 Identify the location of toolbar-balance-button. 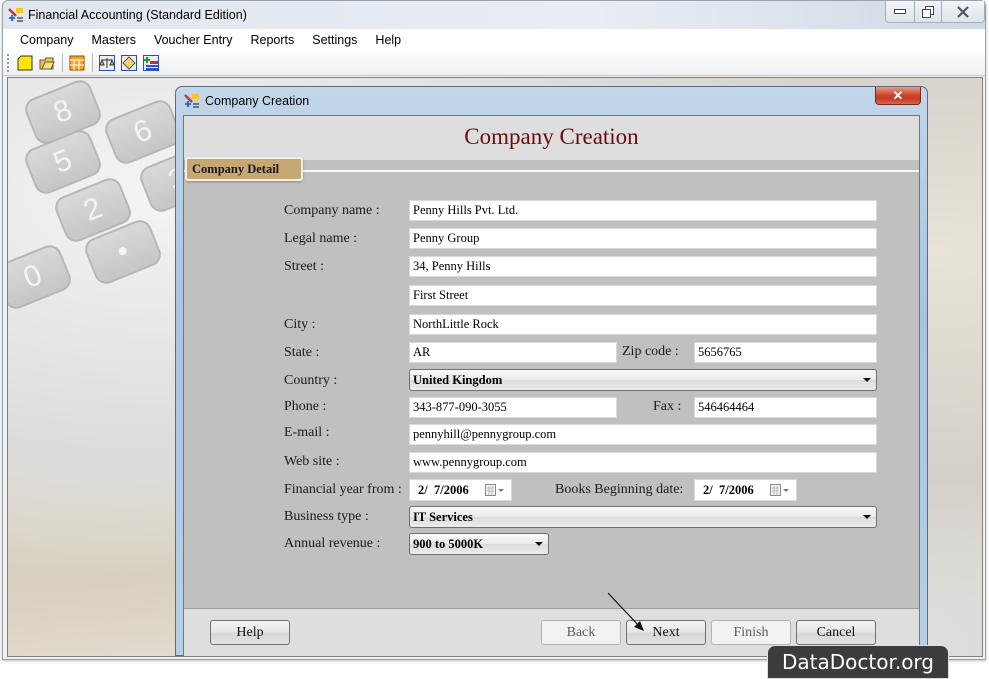
(107, 63).